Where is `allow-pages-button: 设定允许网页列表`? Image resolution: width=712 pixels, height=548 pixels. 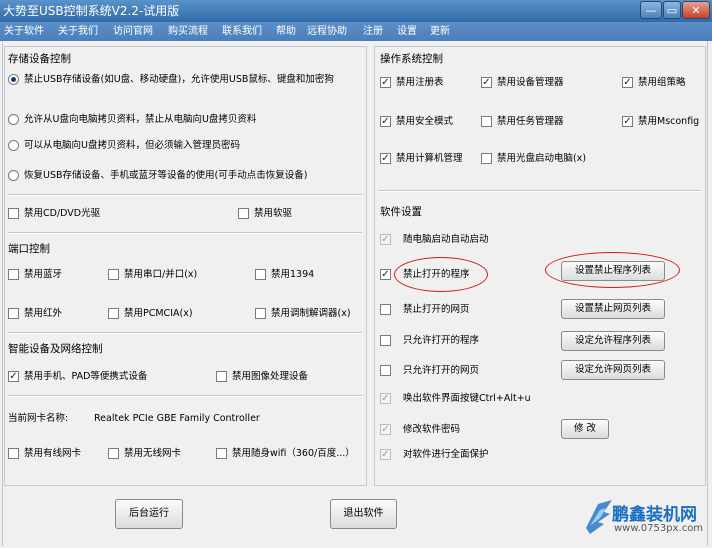
allow-pages-button: 设定允许网页列表 is located at coordinates (613, 370).